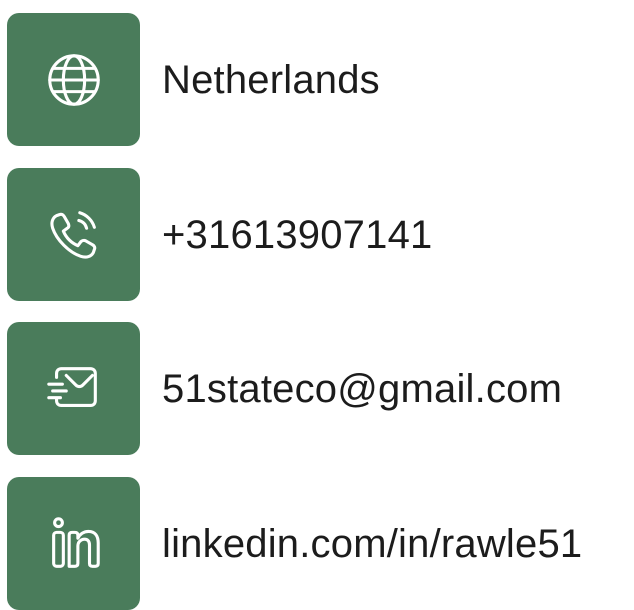 This screenshot has height=610, width=634. Describe the element at coordinates (372, 544) in the screenshot. I see `linkedin-text: linkedin.com/in/rawle51` at that location.